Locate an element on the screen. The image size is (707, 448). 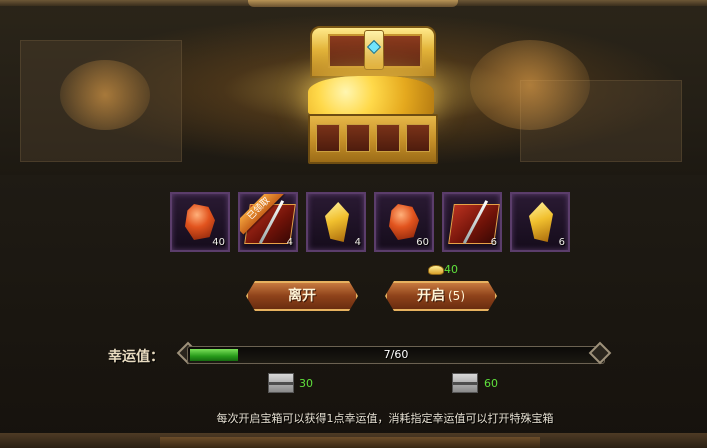
luck-label: 幸运值： is located at coordinates (136, 357).